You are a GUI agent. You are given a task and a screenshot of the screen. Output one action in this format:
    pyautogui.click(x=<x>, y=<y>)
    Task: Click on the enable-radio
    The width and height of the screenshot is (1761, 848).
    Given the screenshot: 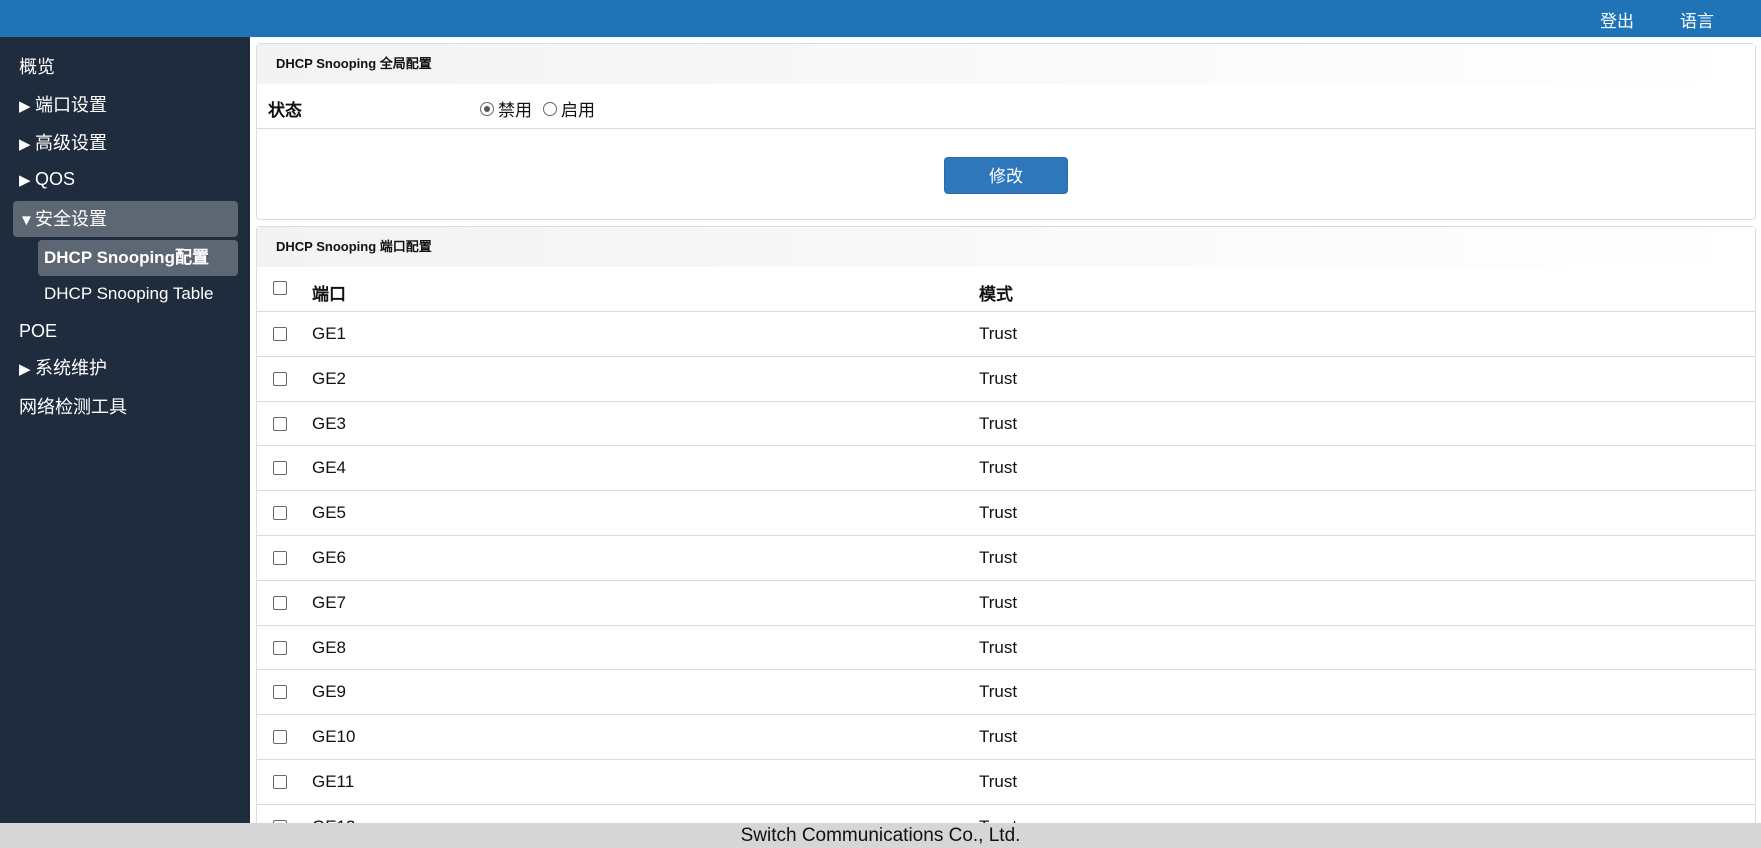 What is the action you would take?
    pyautogui.click(x=550, y=108)
    